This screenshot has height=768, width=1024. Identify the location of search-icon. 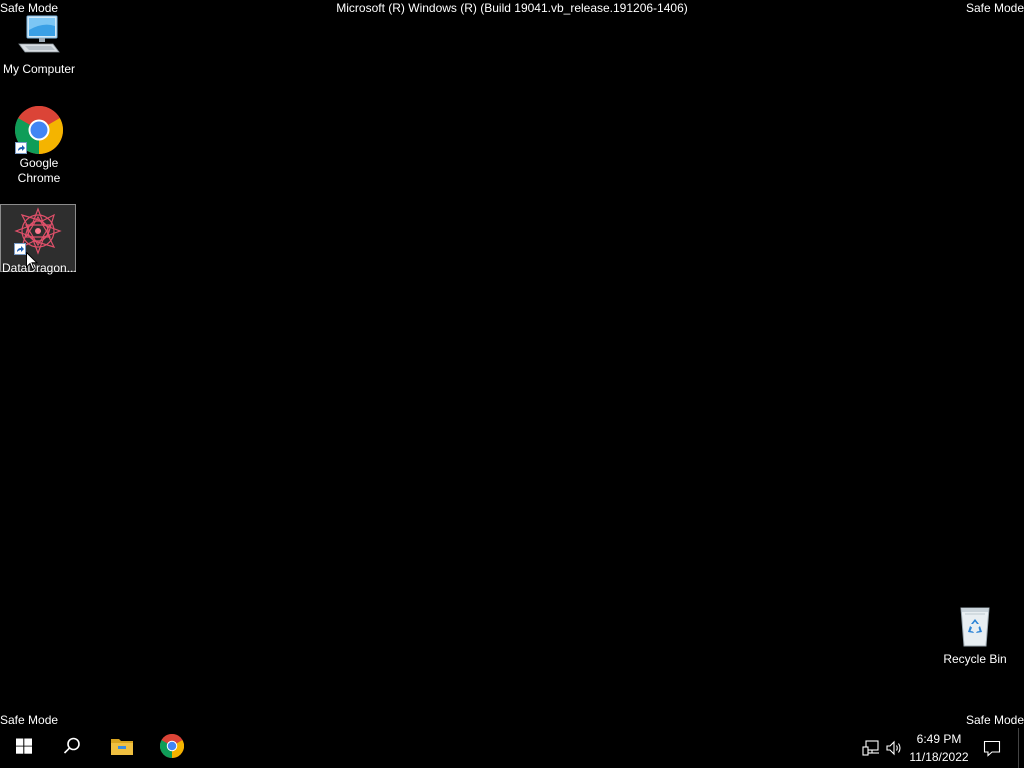
(72, 748).